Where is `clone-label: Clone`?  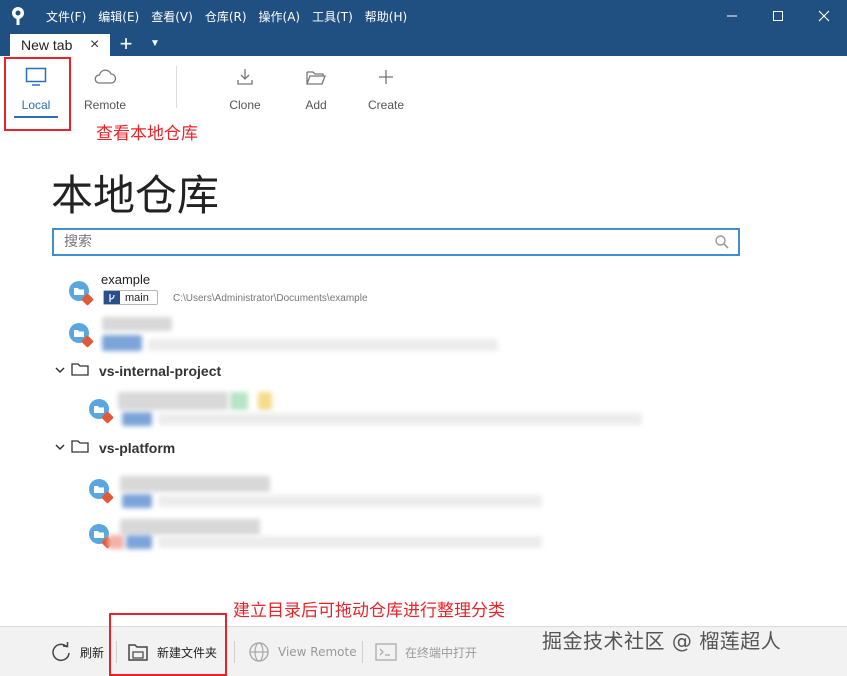 clone-label: Clone is located at coordinates (245, 105).